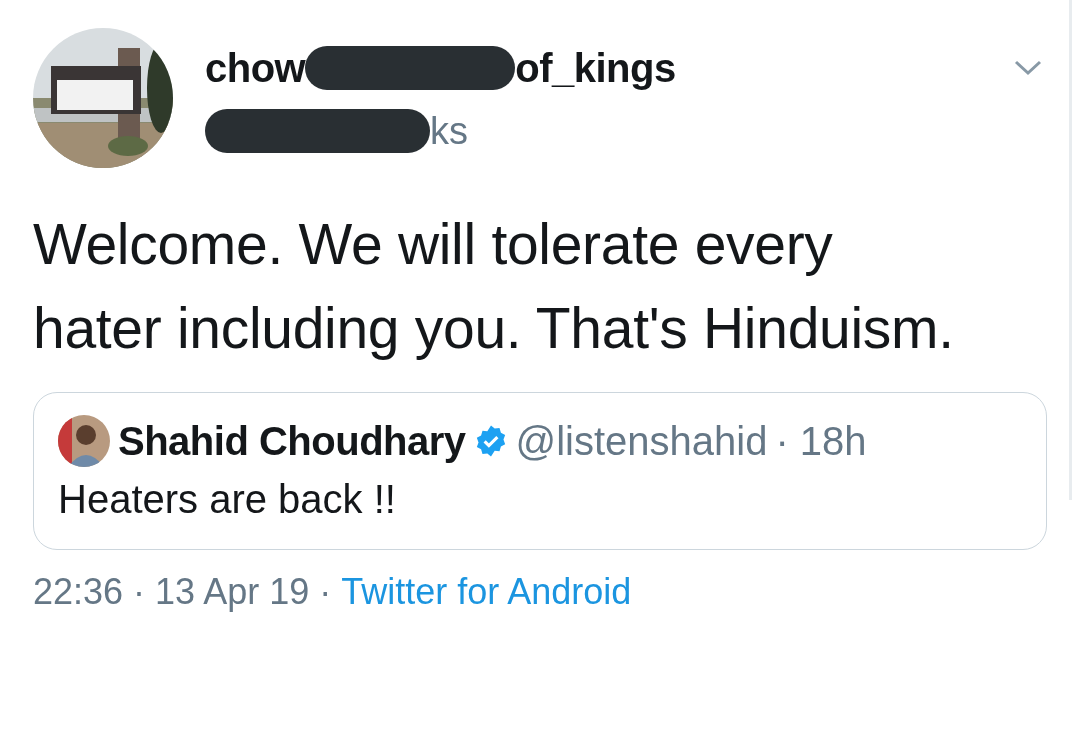 The image size is (1080, 731). What do you see at coordinates (449, 131) in the screenshot?
I see `username: ks` at bounding box center [449, 131].